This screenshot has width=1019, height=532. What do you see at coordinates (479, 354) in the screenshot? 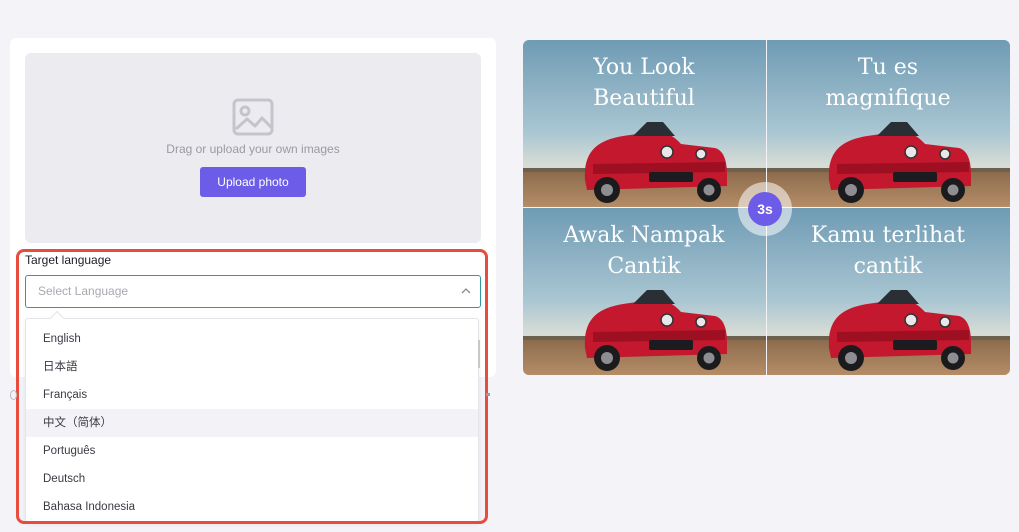
I see `dropdown-scrollbar` at bounding box center [479, 354].